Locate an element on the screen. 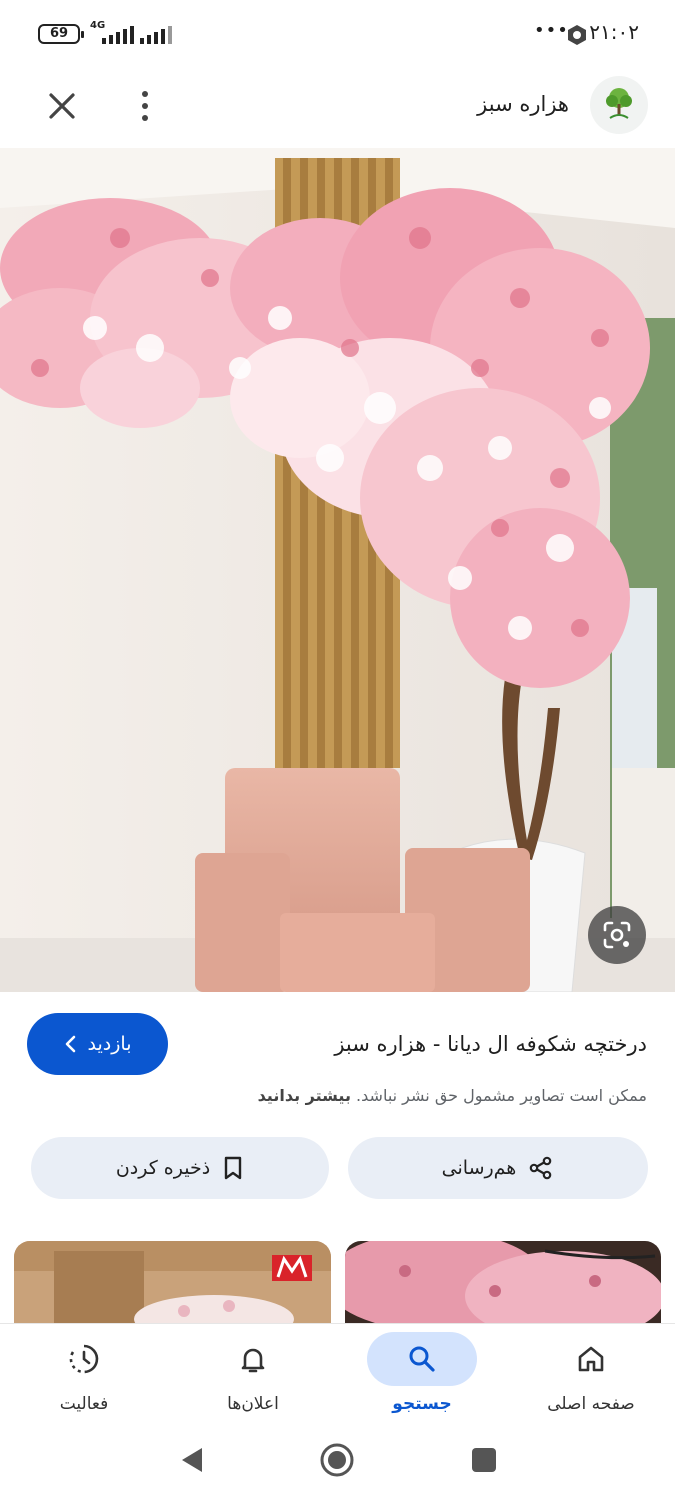 The image size is (675, 1500). battery-indicator: 69 is located at coordinates (61, 34).